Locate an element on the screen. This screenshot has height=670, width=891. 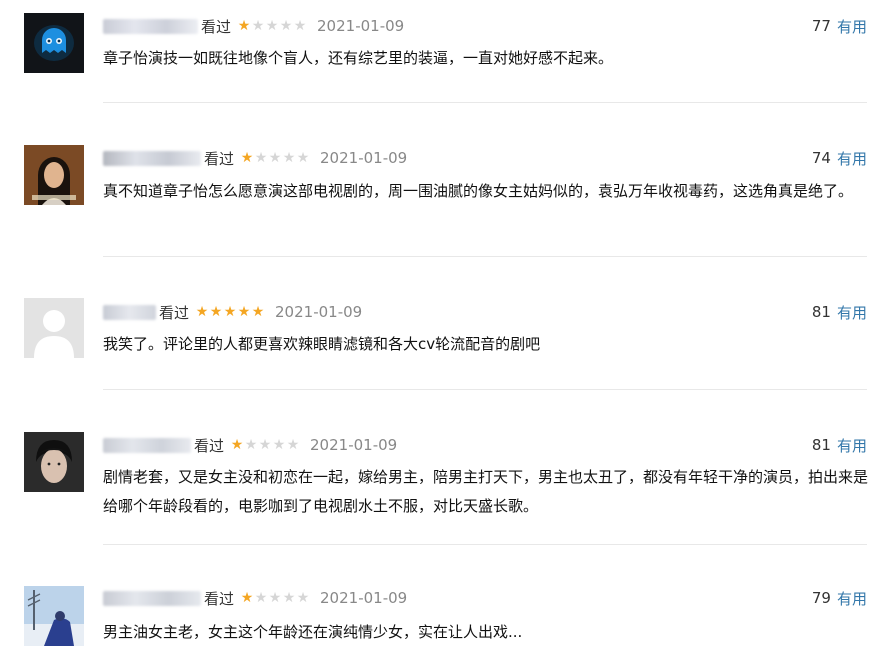
landscape-avatar-icon is located at coordinates (54, 616).